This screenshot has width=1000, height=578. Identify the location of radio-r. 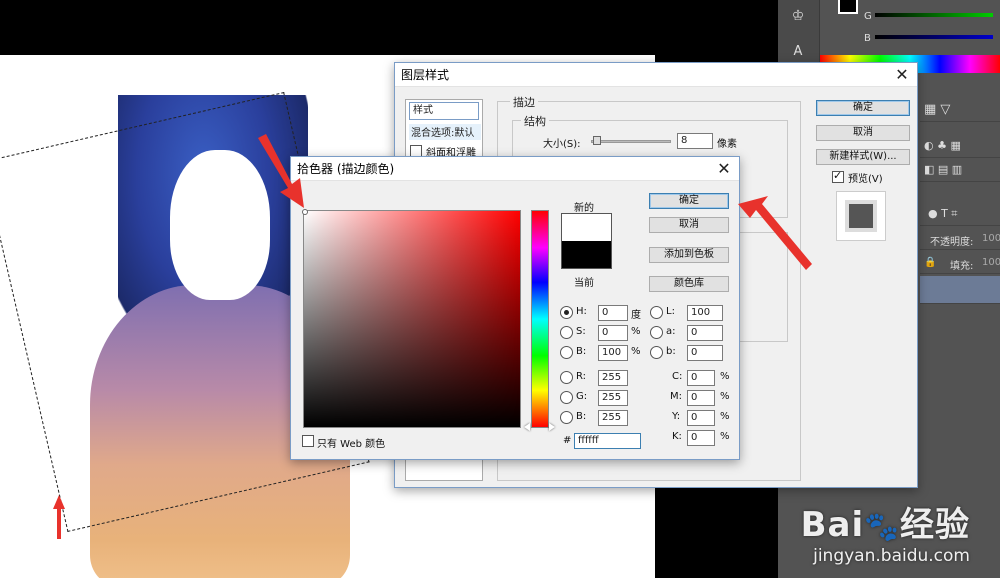
(566, 377).